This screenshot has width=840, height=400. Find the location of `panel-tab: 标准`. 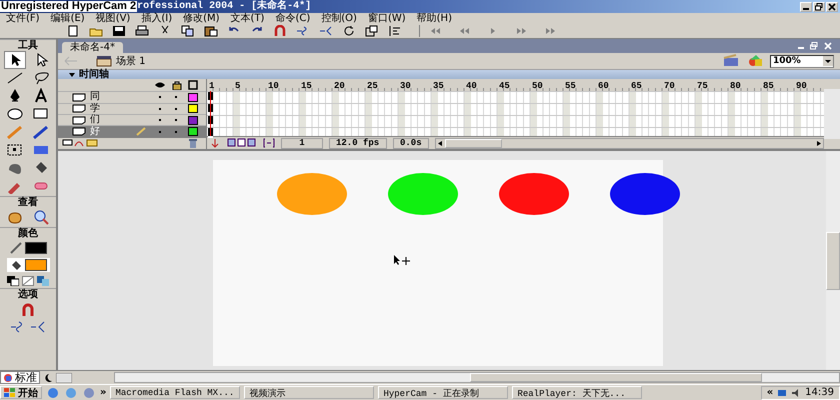

panel-tab: 标准 is located at coordinates (20, 377).